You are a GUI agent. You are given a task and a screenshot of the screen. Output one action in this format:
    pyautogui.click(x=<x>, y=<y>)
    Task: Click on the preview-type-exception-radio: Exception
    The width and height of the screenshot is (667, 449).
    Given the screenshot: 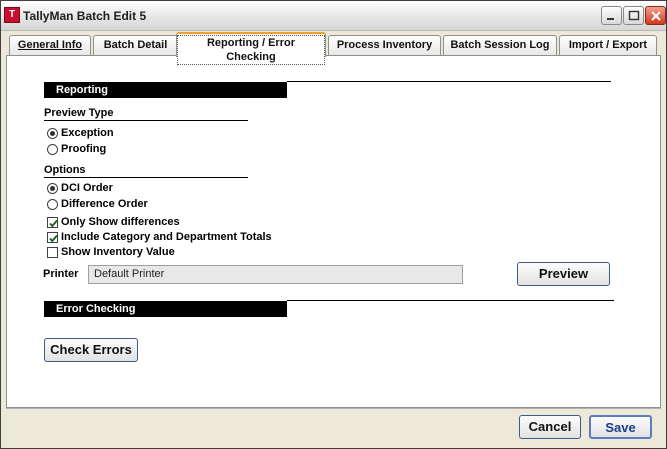 What is the action you would take?
    pyautogui.click(x=80, y=133)
    